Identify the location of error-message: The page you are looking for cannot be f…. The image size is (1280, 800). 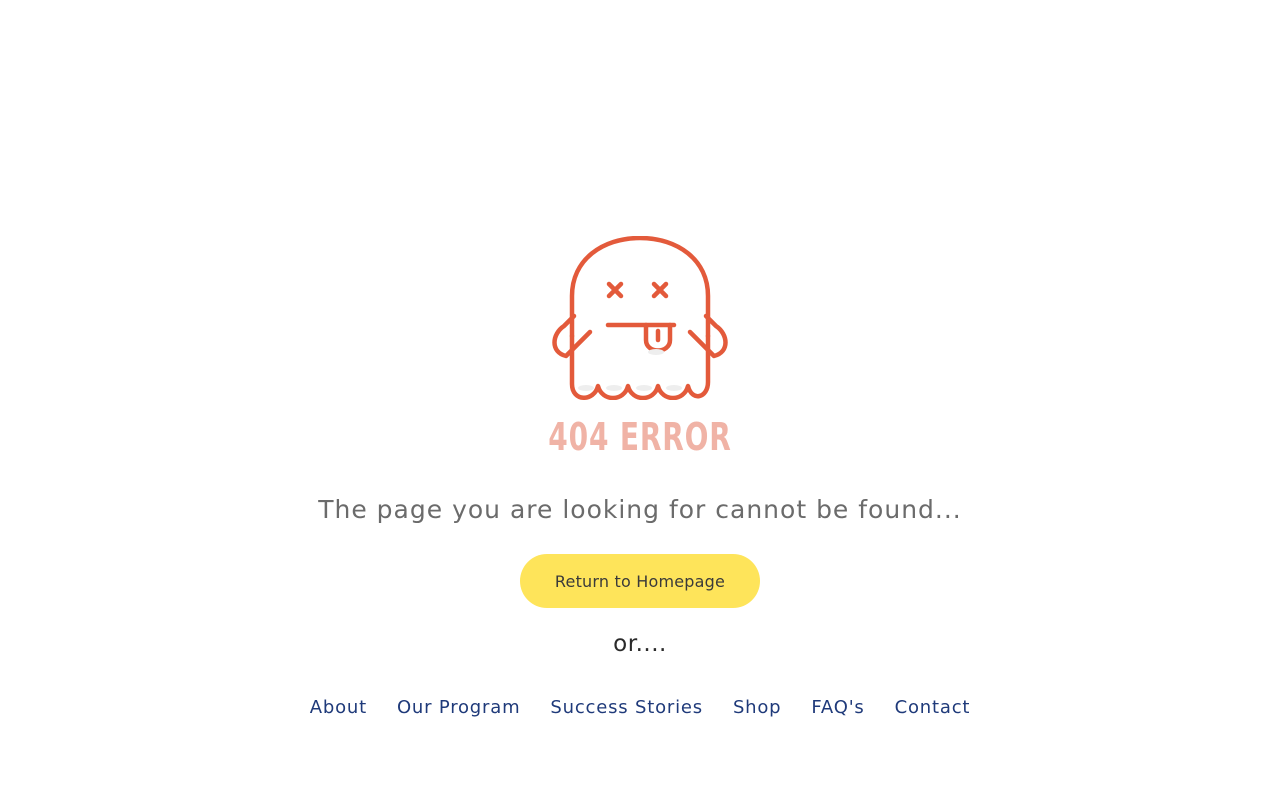
(640, 509).